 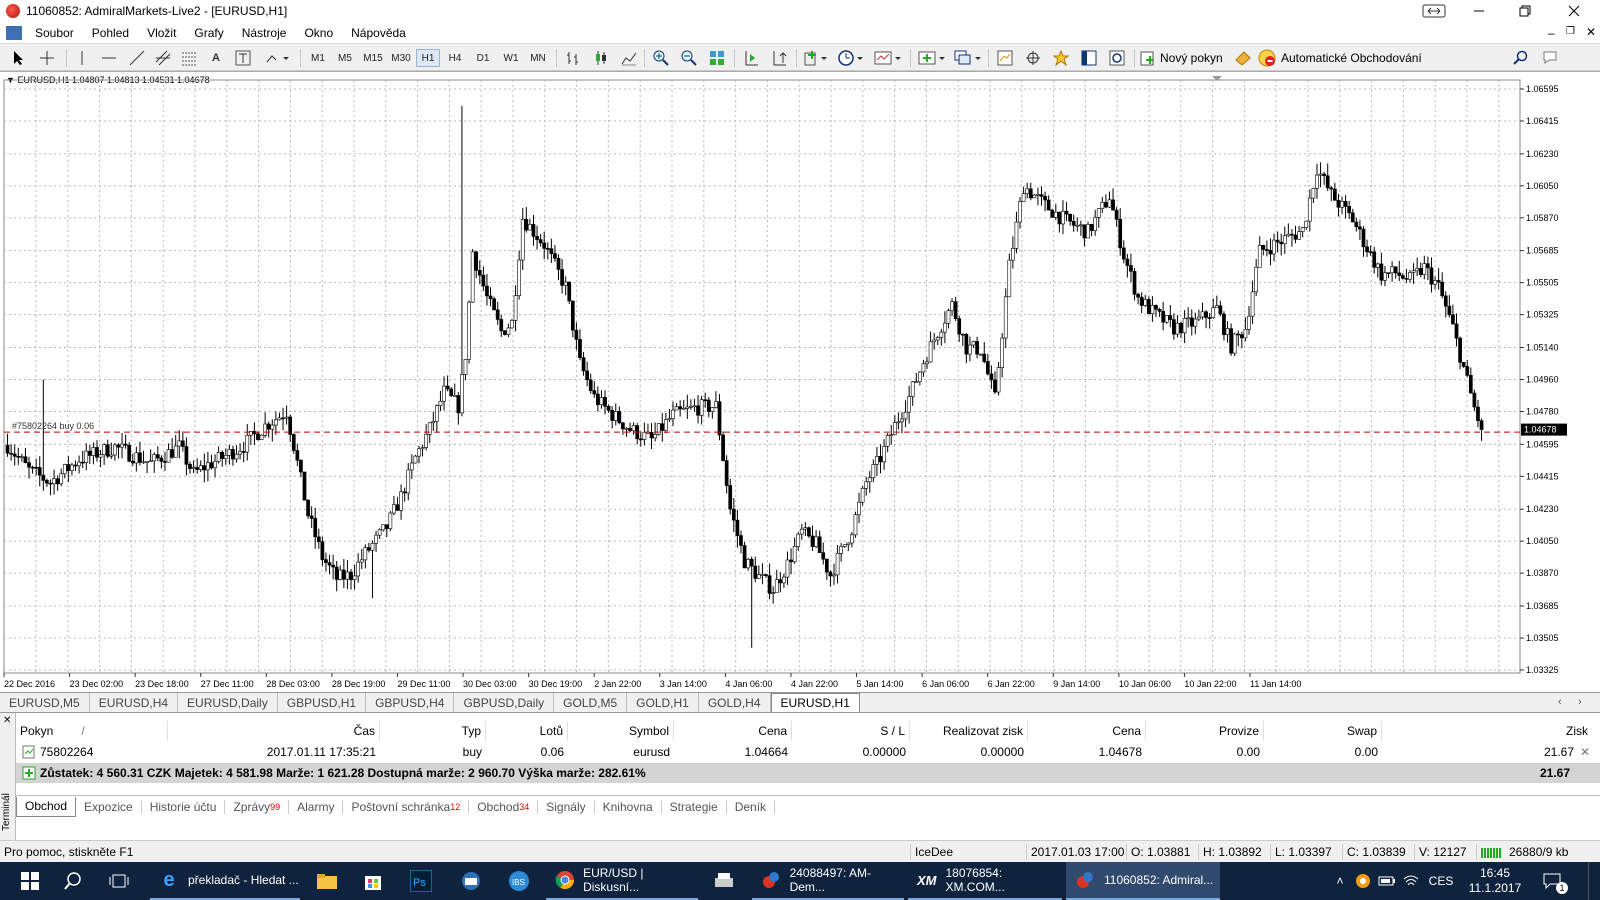 What do you see at coordinates (591, 702) in the screenshot?
I see `chart-tab-gold-m5: GOLD,M5` at bounding box center [591, 702].